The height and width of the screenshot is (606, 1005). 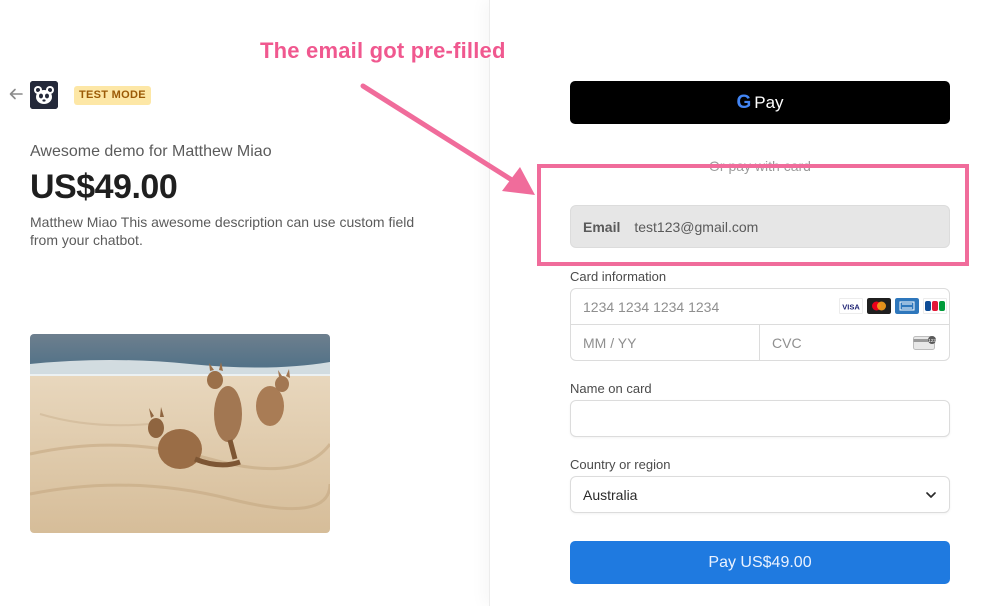 What do you see at coordinates (618, 276) in the screenshot?
I see `card-information-label: Card information` at bounding box center [618, 276].